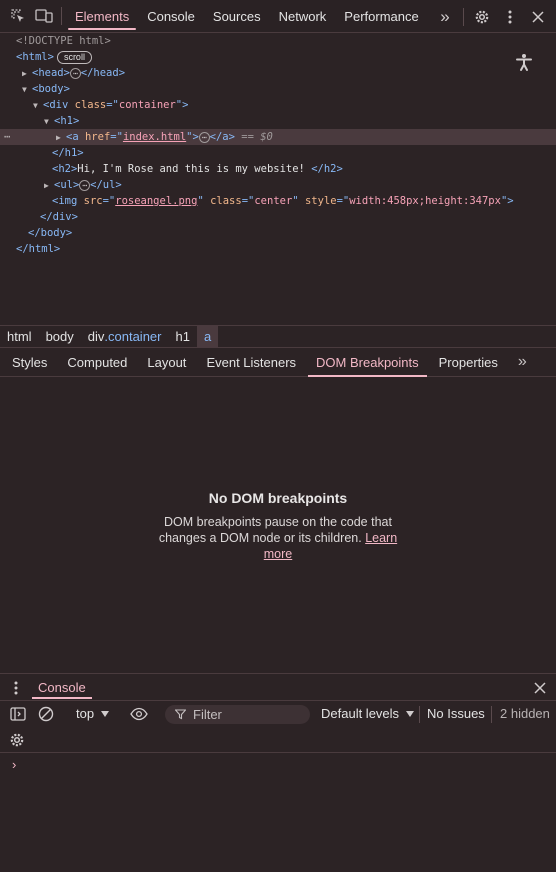  What do you see at coordinates (102, 16) in the screenshot?
I see `tab-elements: Elements` at bounding box center [102, 16].